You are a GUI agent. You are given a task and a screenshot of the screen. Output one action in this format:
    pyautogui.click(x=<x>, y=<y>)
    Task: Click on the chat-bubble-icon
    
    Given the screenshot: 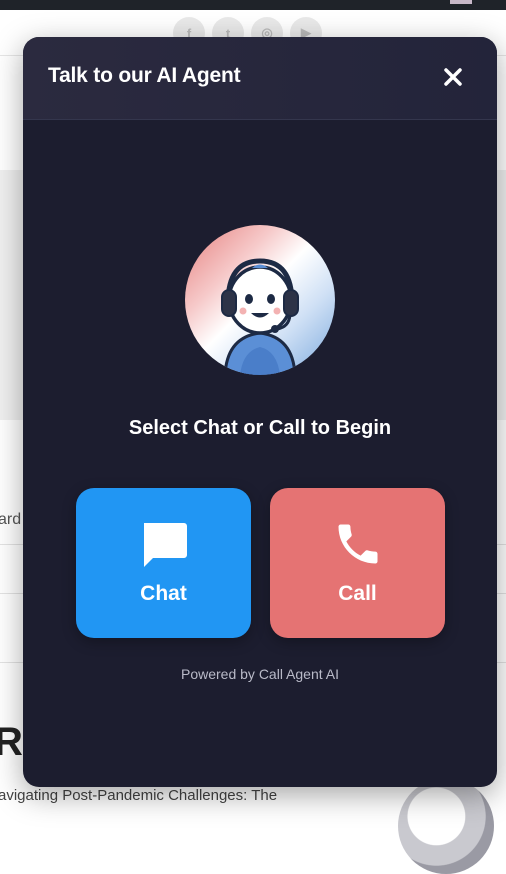 What is the action you would take?
    pyautogui.click(x=164, y=544)
    